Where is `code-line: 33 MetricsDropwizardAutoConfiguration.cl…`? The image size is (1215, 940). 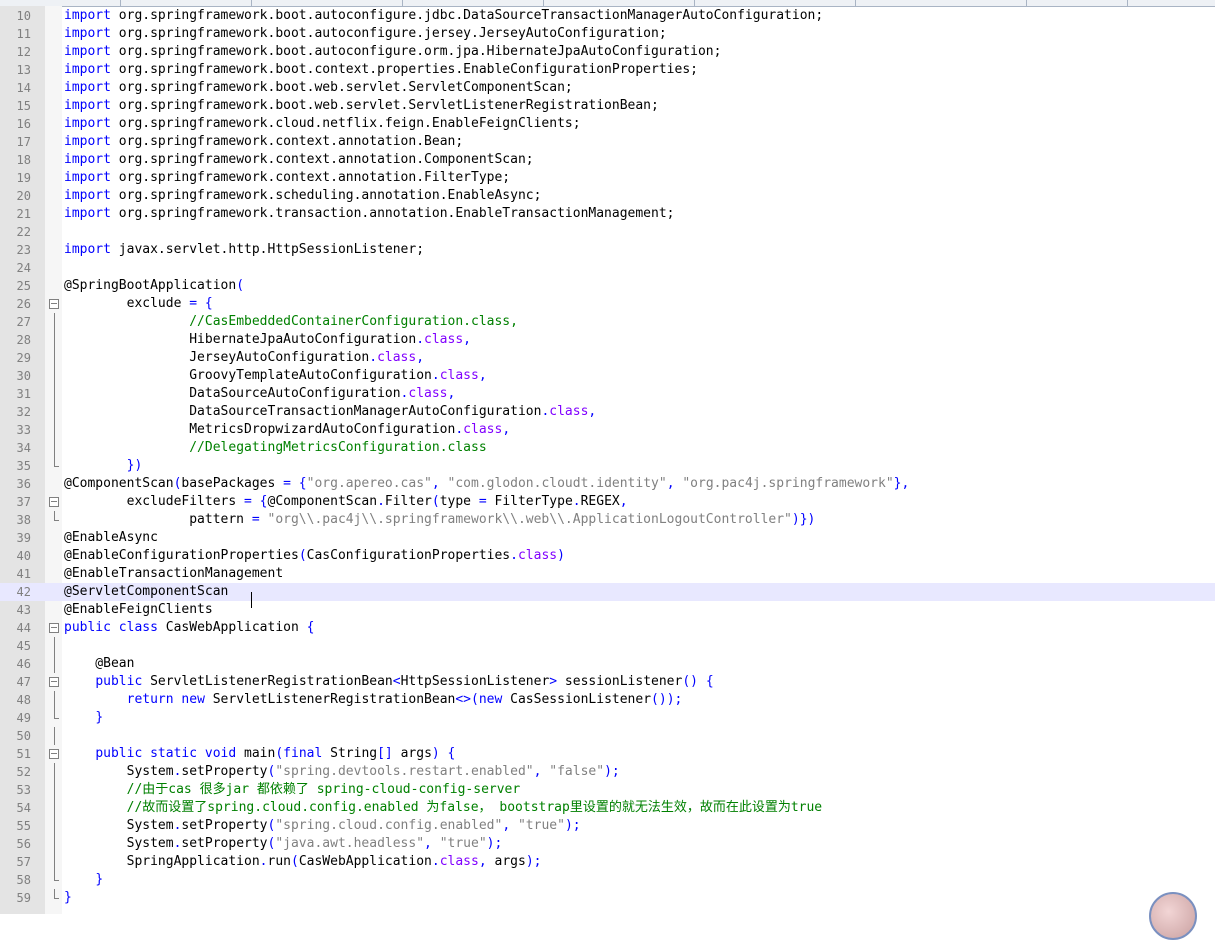 code-line: 33 MetricsDropwizardAutoConfiguration.cl… is located at coordinates (607, 430).